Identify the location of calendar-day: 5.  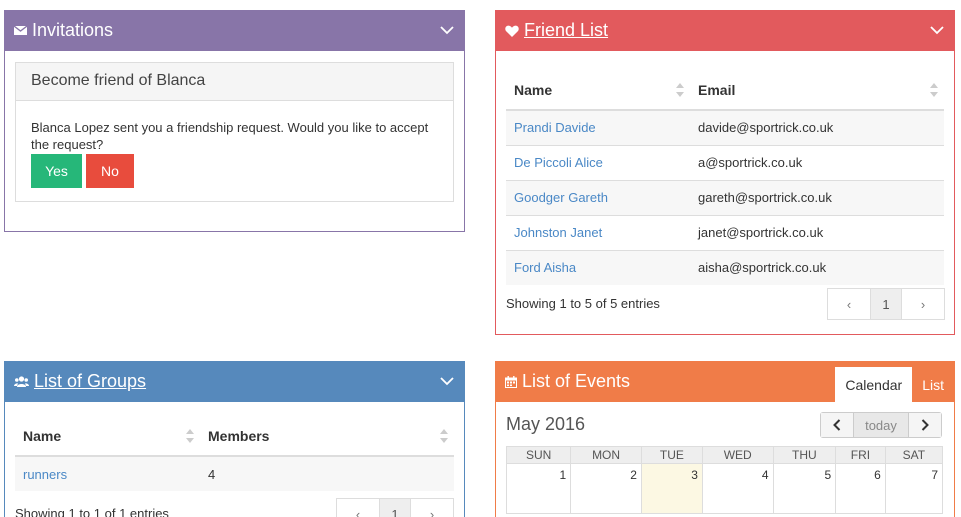
(804, 488).